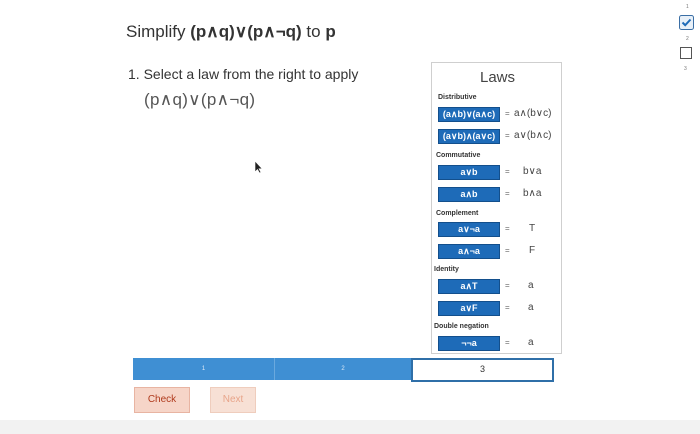 Image resolution: width=700 pixels, height=434 pixels. I want to click on title-prefix: Simplify, so click(158, 31).